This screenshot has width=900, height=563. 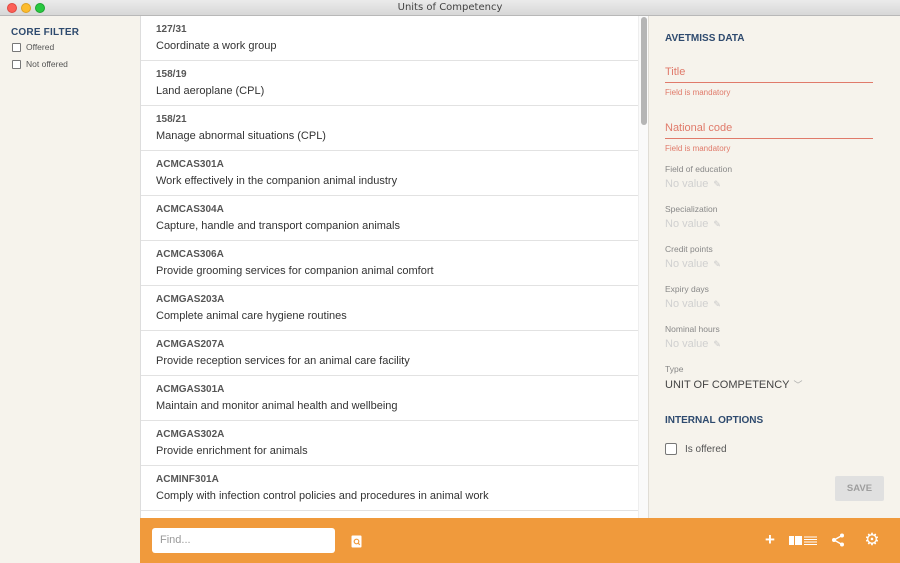 What do you see at coordinates (40, 47) in the screenshot?
I see `filter-offered-label: Offered` at bounding box center [40, 47].